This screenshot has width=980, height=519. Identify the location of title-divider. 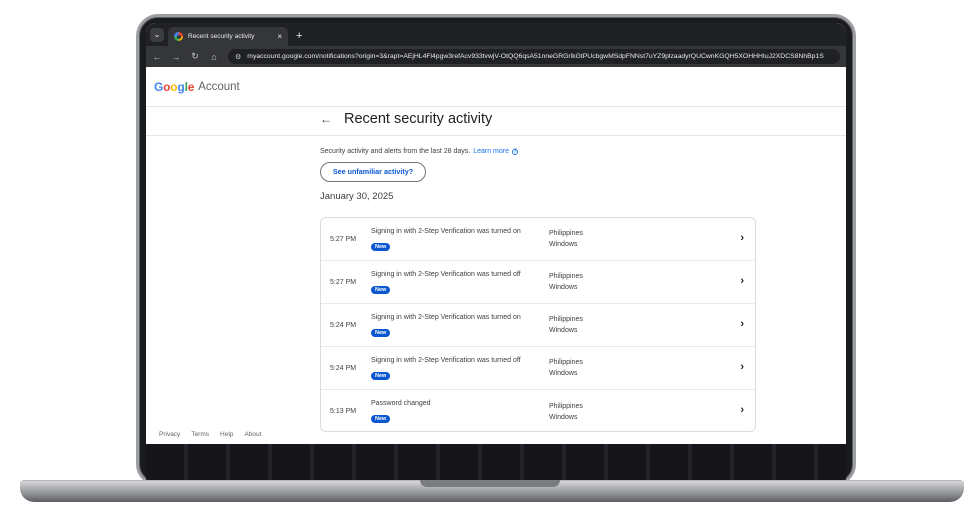
(496, 135).